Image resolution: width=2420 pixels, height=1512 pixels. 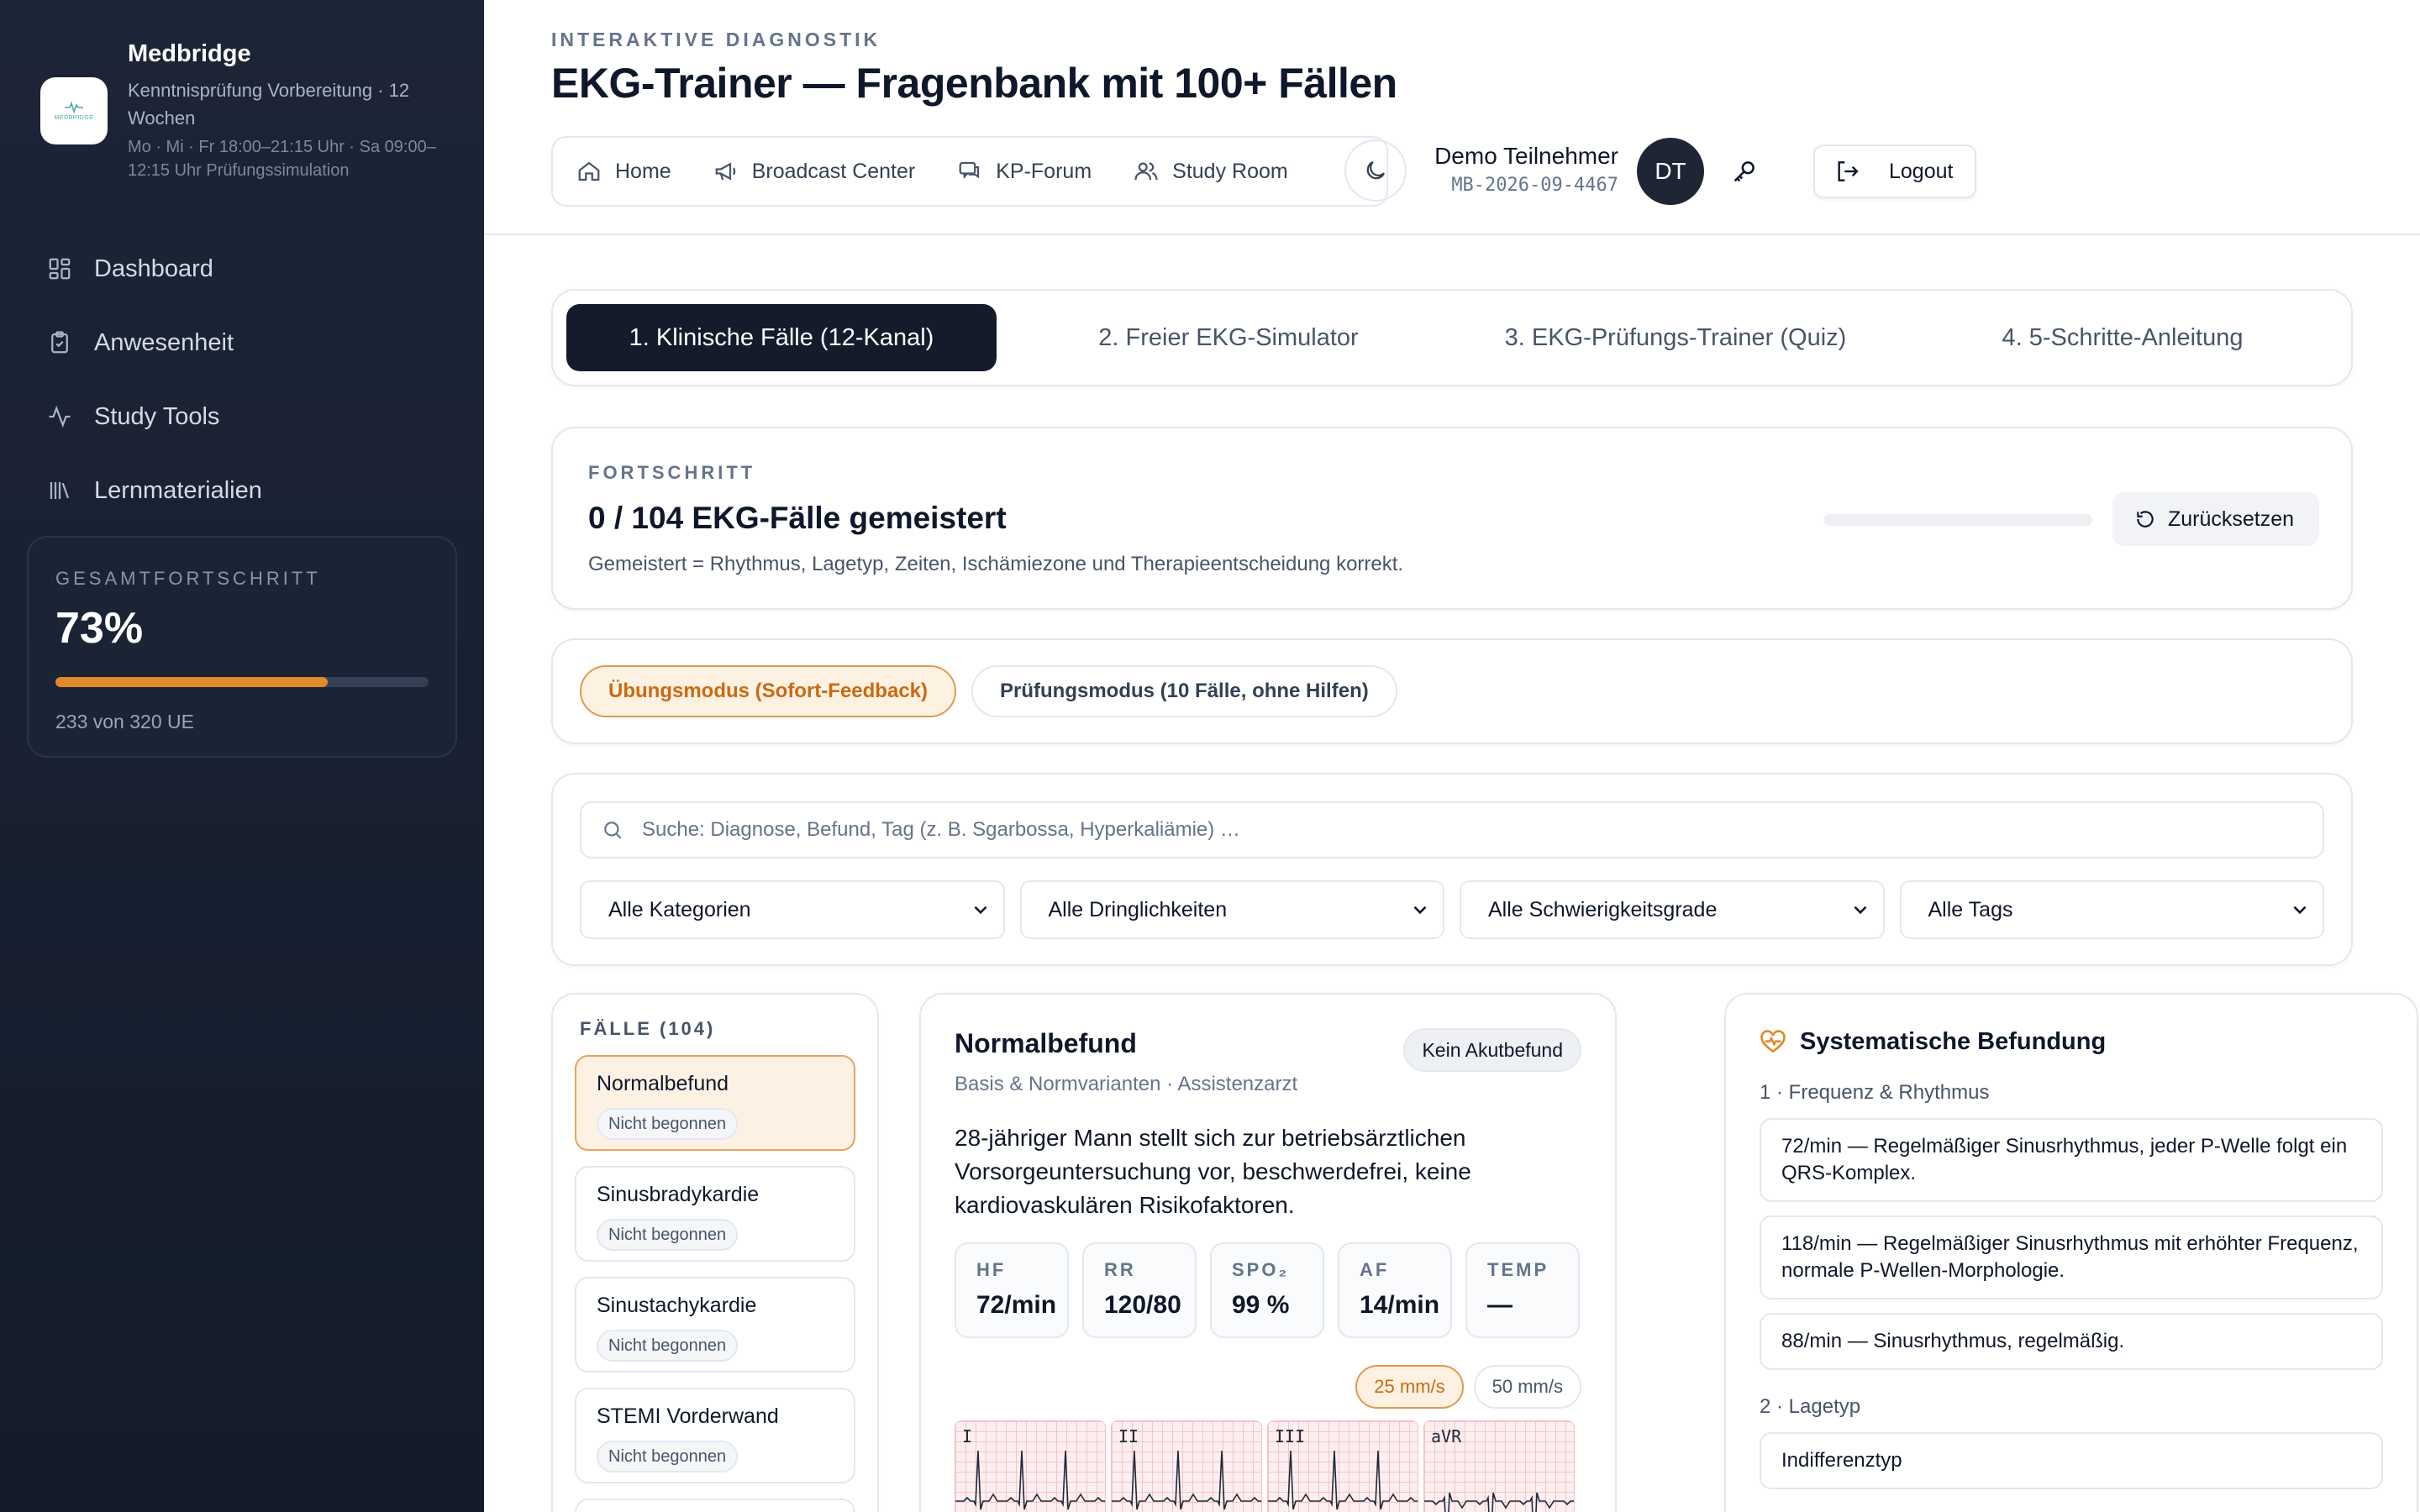 I want to click on activity-icon, so click(x=60, y=416).